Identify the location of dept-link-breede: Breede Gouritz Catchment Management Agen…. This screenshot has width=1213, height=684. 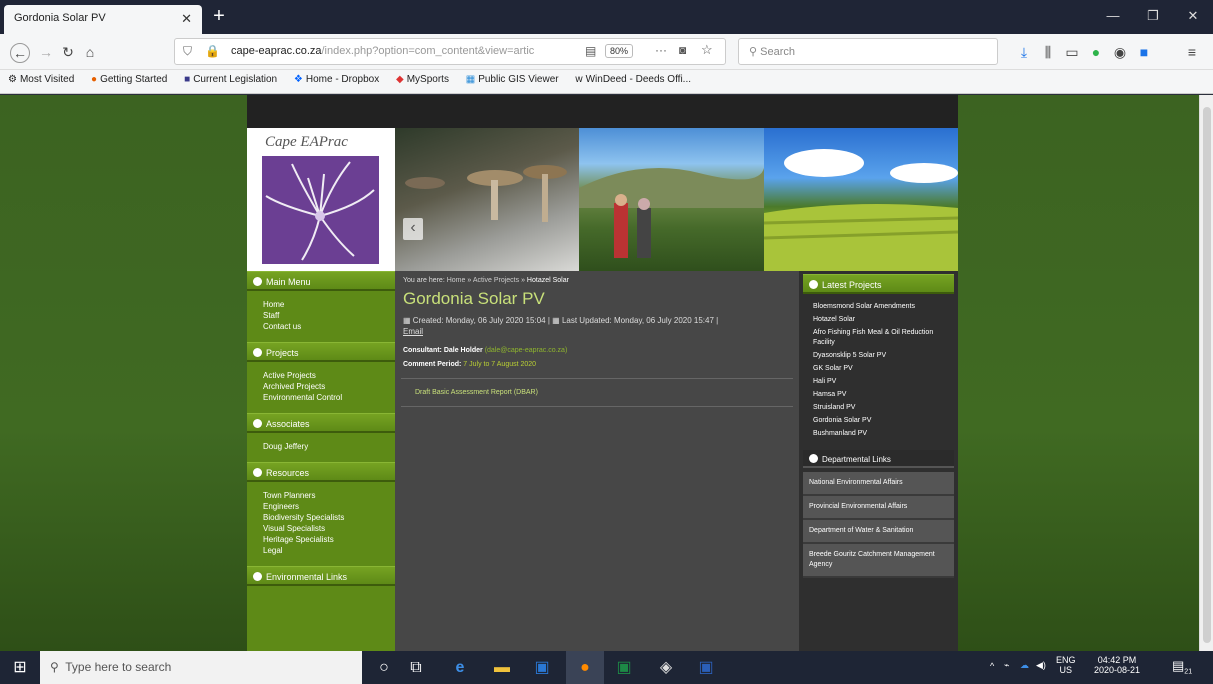
(878, 561).